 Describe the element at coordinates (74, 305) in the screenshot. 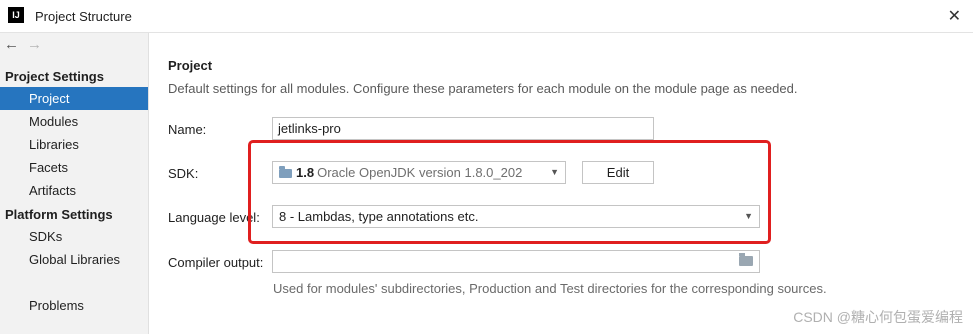

I see `sidebar-item-problems: Problems` at that location.